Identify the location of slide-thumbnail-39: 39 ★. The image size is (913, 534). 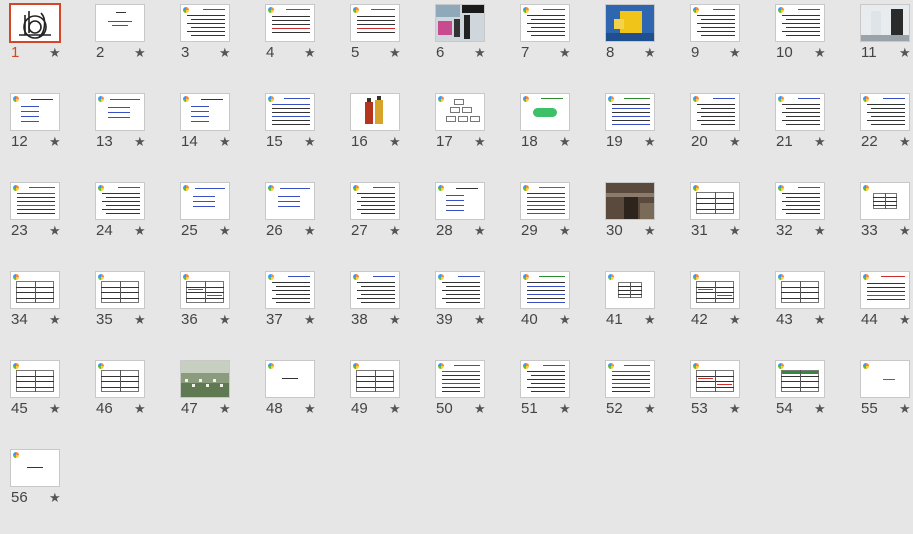
(467, 311).